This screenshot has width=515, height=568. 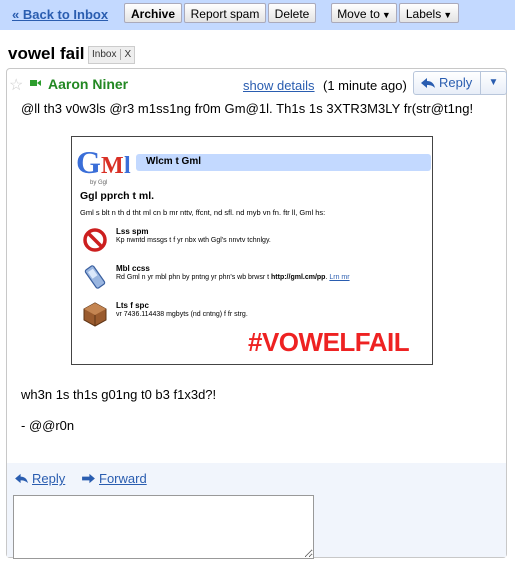 I want to click on delete-button: Delete, so click(x=292, y=13).